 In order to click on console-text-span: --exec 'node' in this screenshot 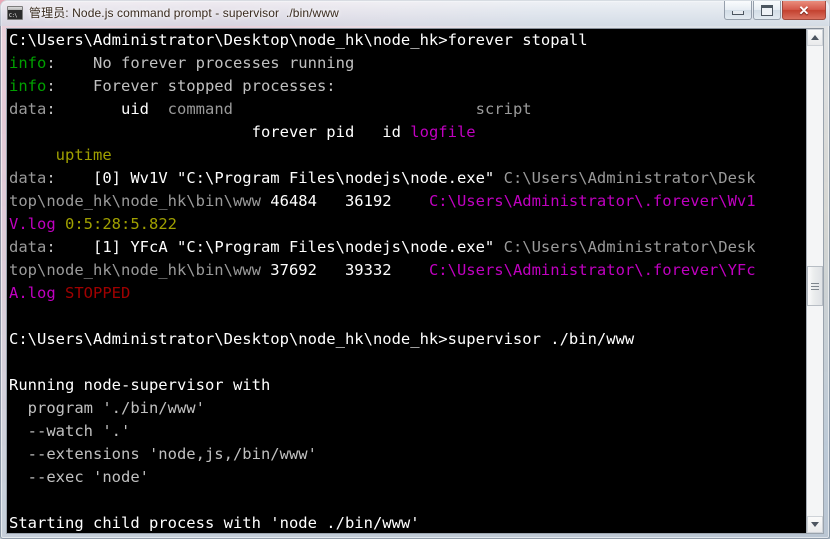, I will do `click(79, 477)`.